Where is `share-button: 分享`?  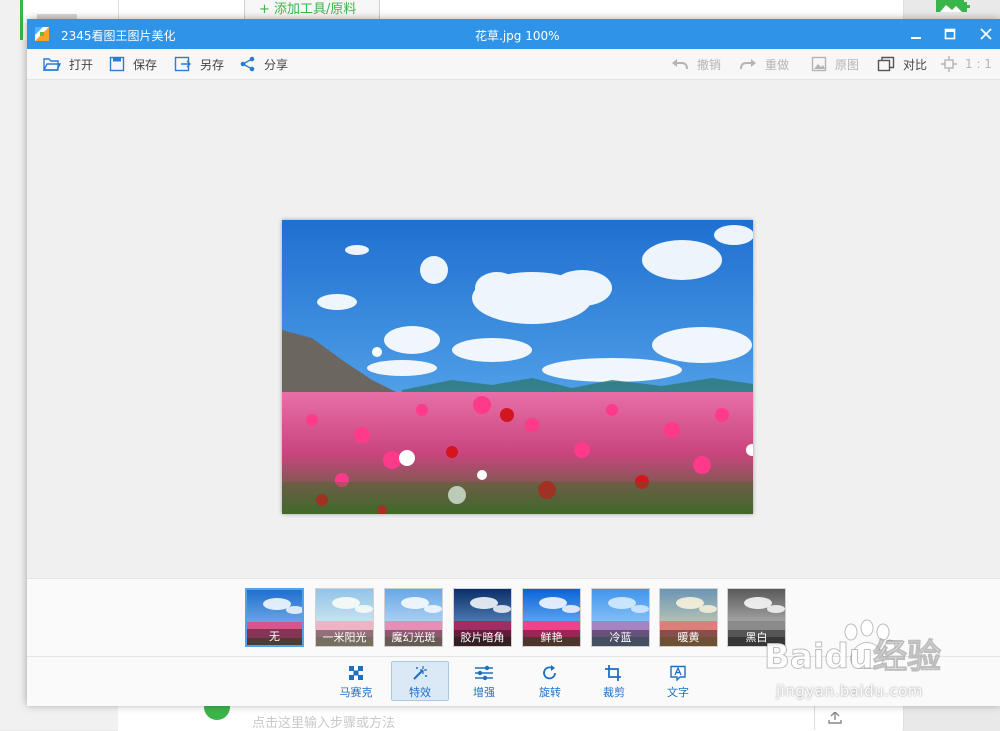
share-button: 分享 is located at coordinates (264, 64).